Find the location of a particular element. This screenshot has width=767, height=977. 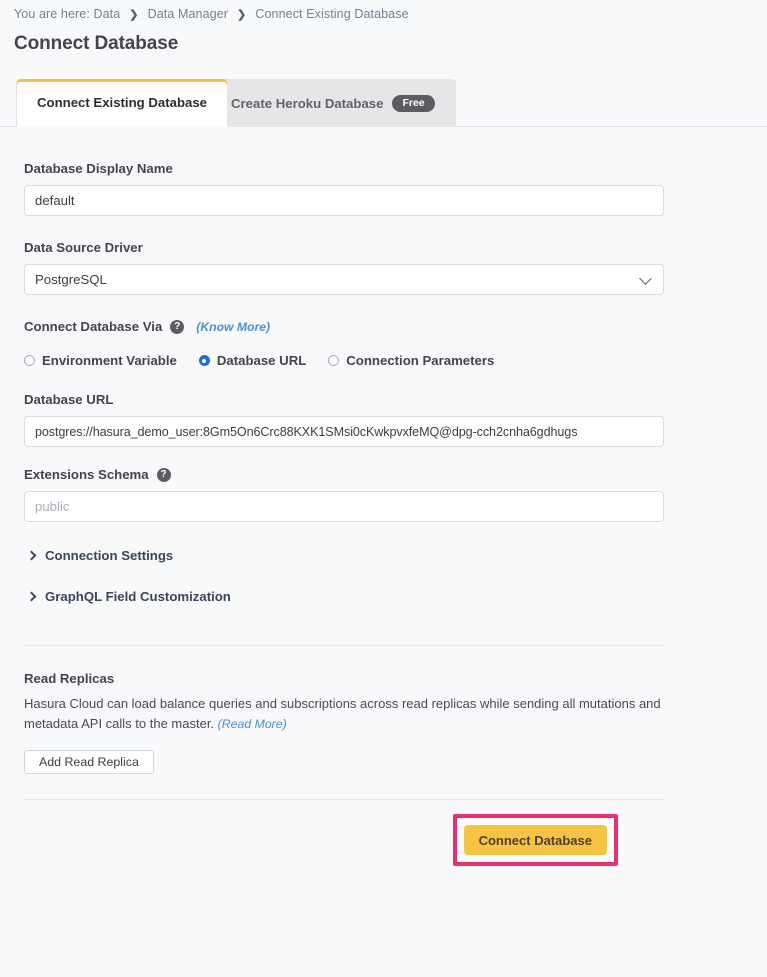

tab-label: Create Heroku Database is located at coordinates (307, 103).